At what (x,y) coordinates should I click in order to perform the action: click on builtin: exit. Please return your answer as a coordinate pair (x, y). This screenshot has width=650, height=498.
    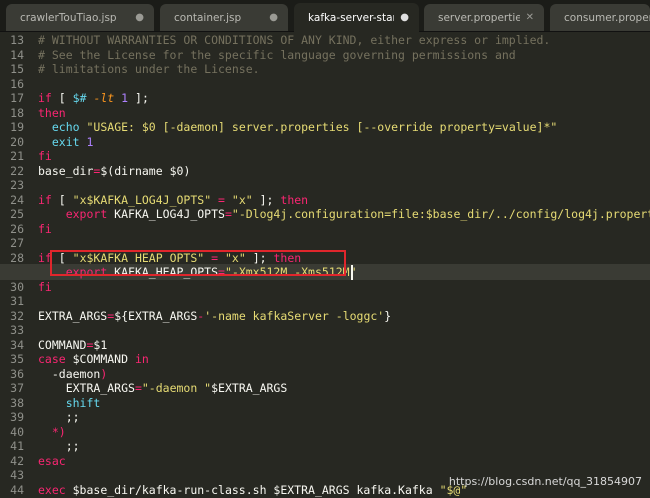
    Looking at the image, I should click on (65, 141).